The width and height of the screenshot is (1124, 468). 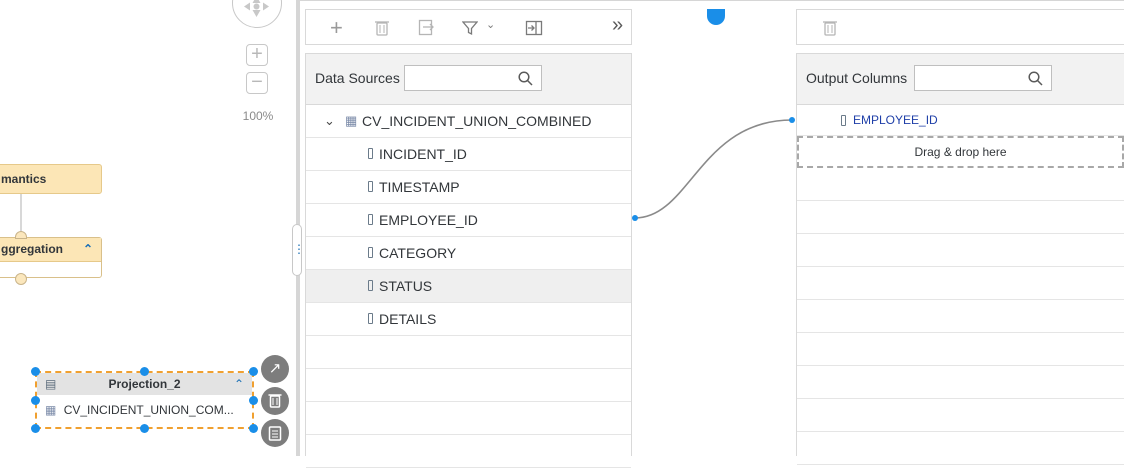 I want to click on source-column-name: TIMESTAMP, so click(x=419, y=187).